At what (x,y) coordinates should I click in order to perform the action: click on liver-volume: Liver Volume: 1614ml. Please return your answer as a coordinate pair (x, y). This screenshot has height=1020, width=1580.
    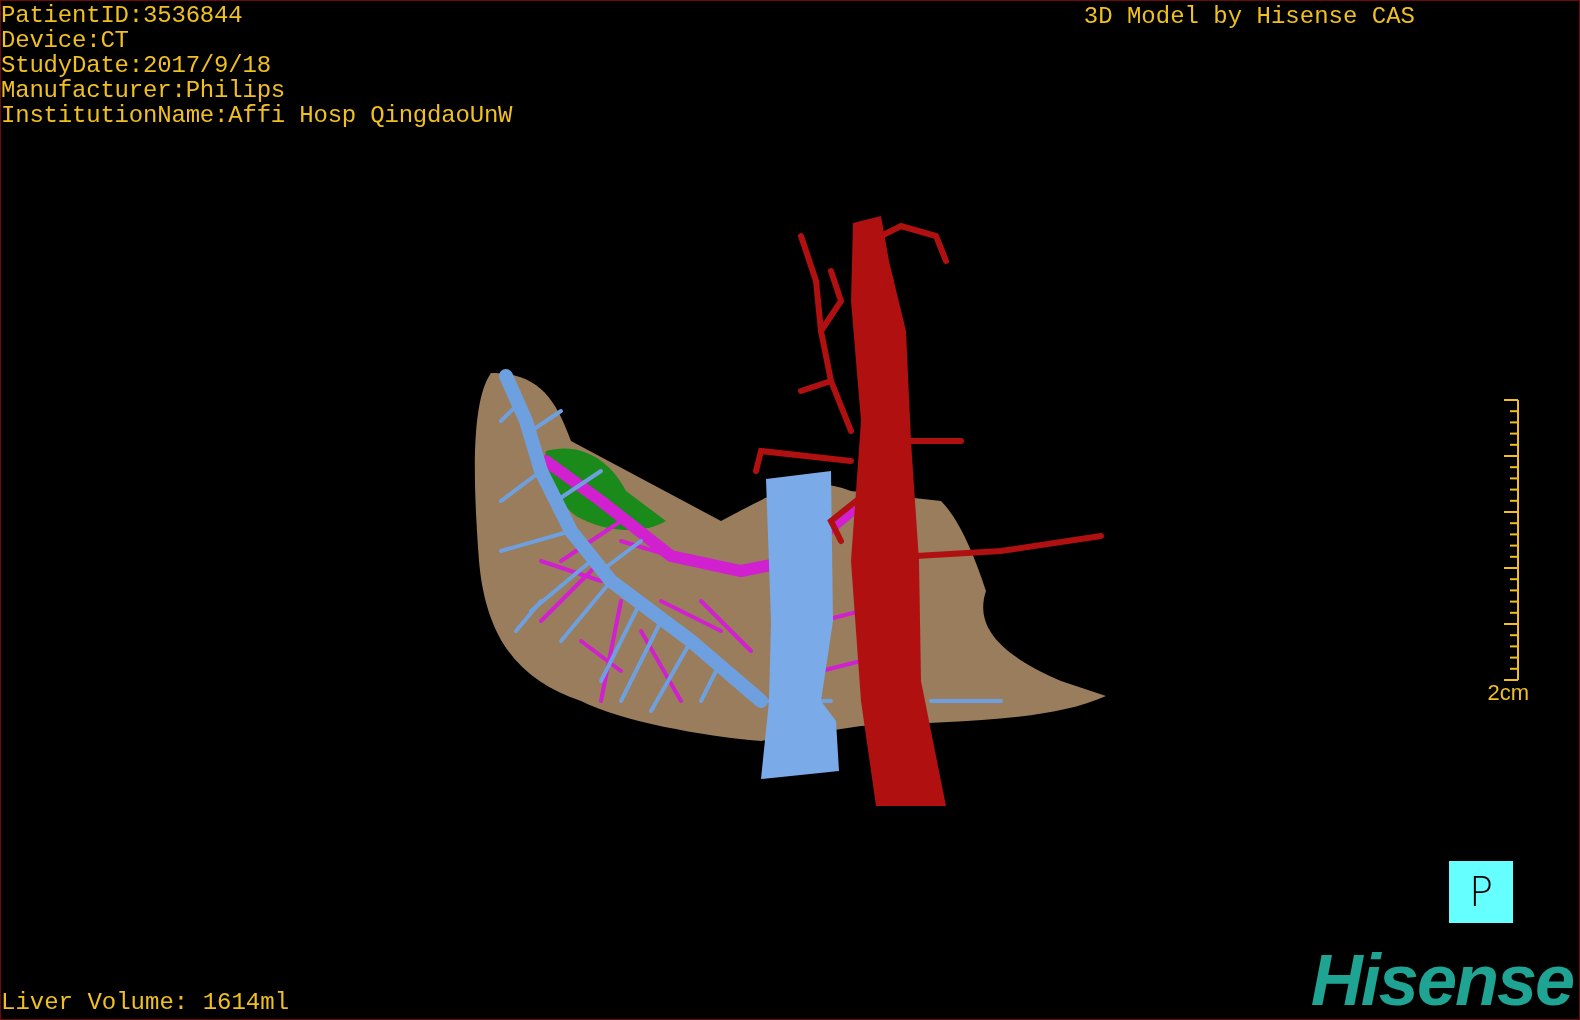
    Looking at the image, I should click on (145, 1002).